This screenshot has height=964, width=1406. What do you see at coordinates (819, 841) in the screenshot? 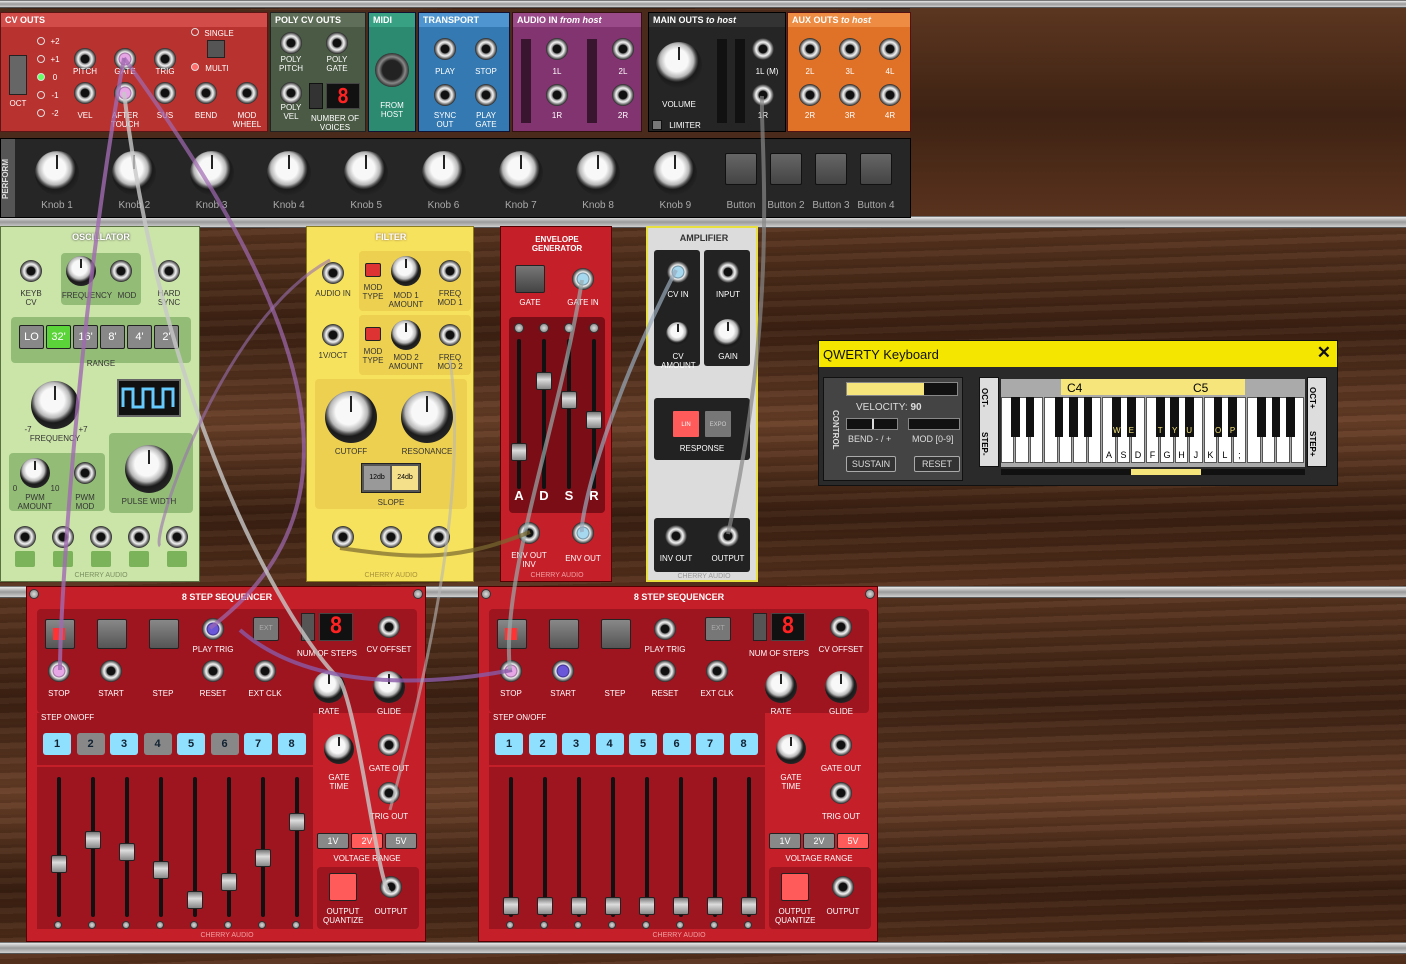
I see `voltage-range-button: 2V` at bounding box center [819, 841].